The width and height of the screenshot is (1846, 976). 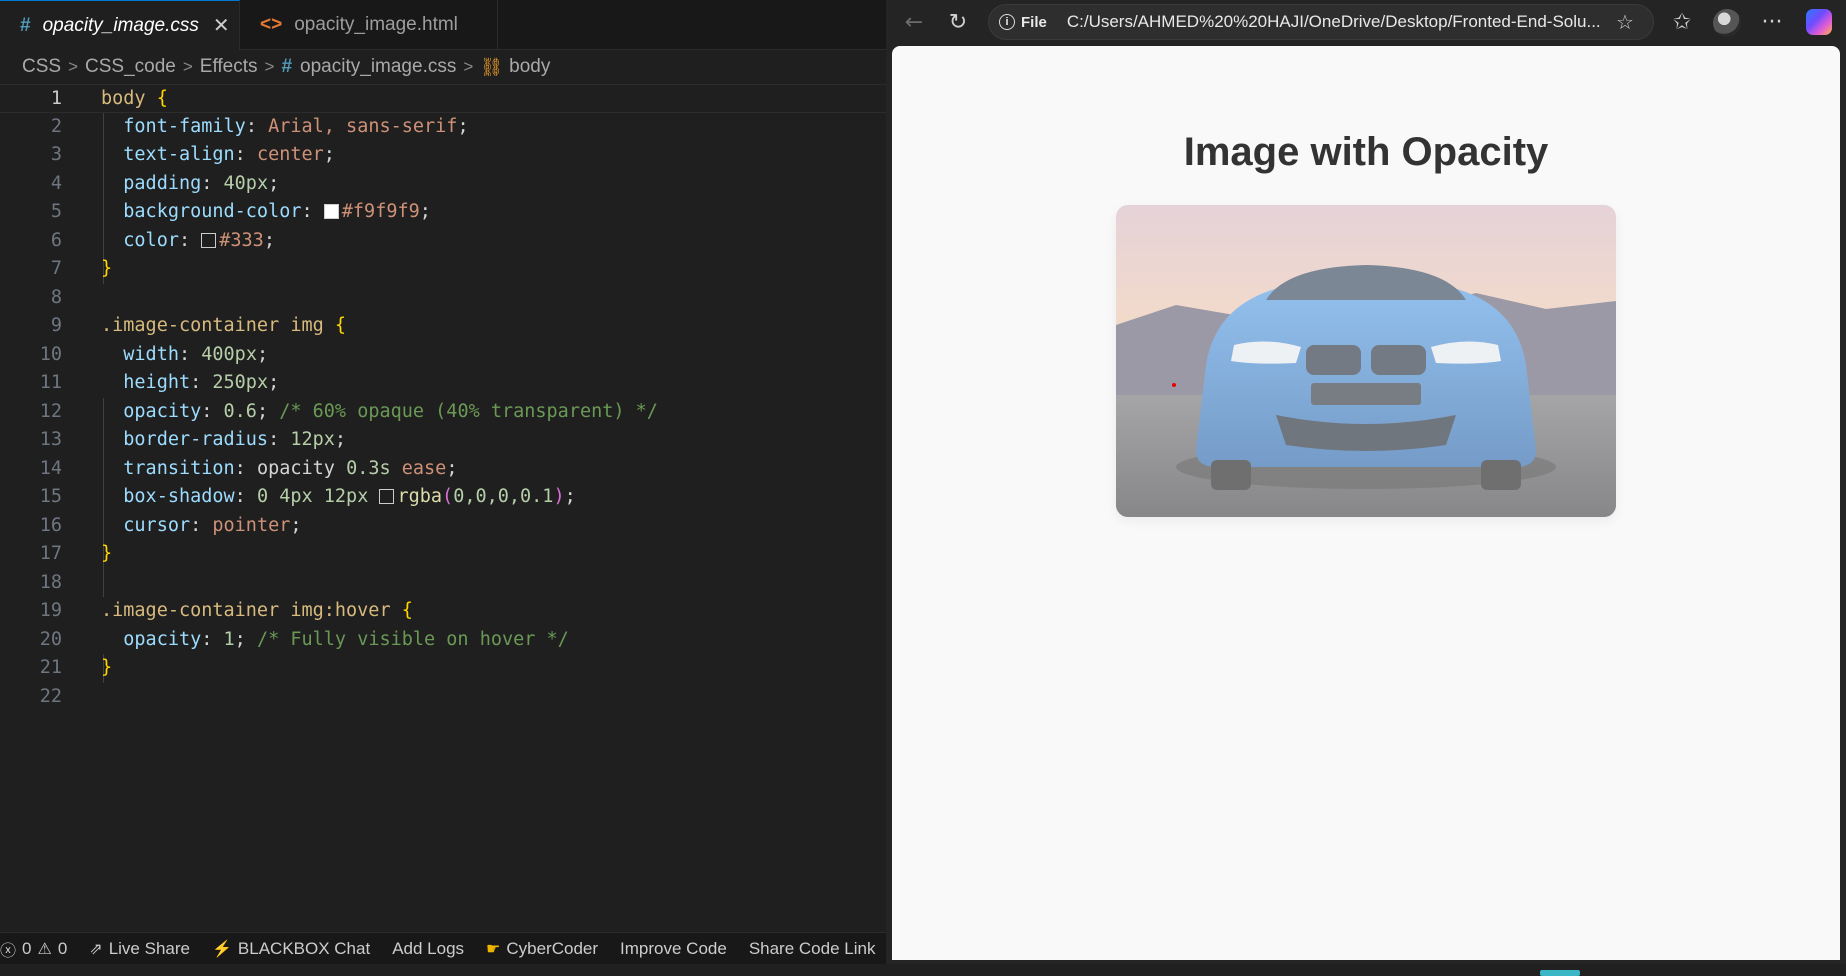 What do you see at coordinates (149, 948) in the screenshot?
I see `status-label: Live Share` at bounding box center [149, 948].